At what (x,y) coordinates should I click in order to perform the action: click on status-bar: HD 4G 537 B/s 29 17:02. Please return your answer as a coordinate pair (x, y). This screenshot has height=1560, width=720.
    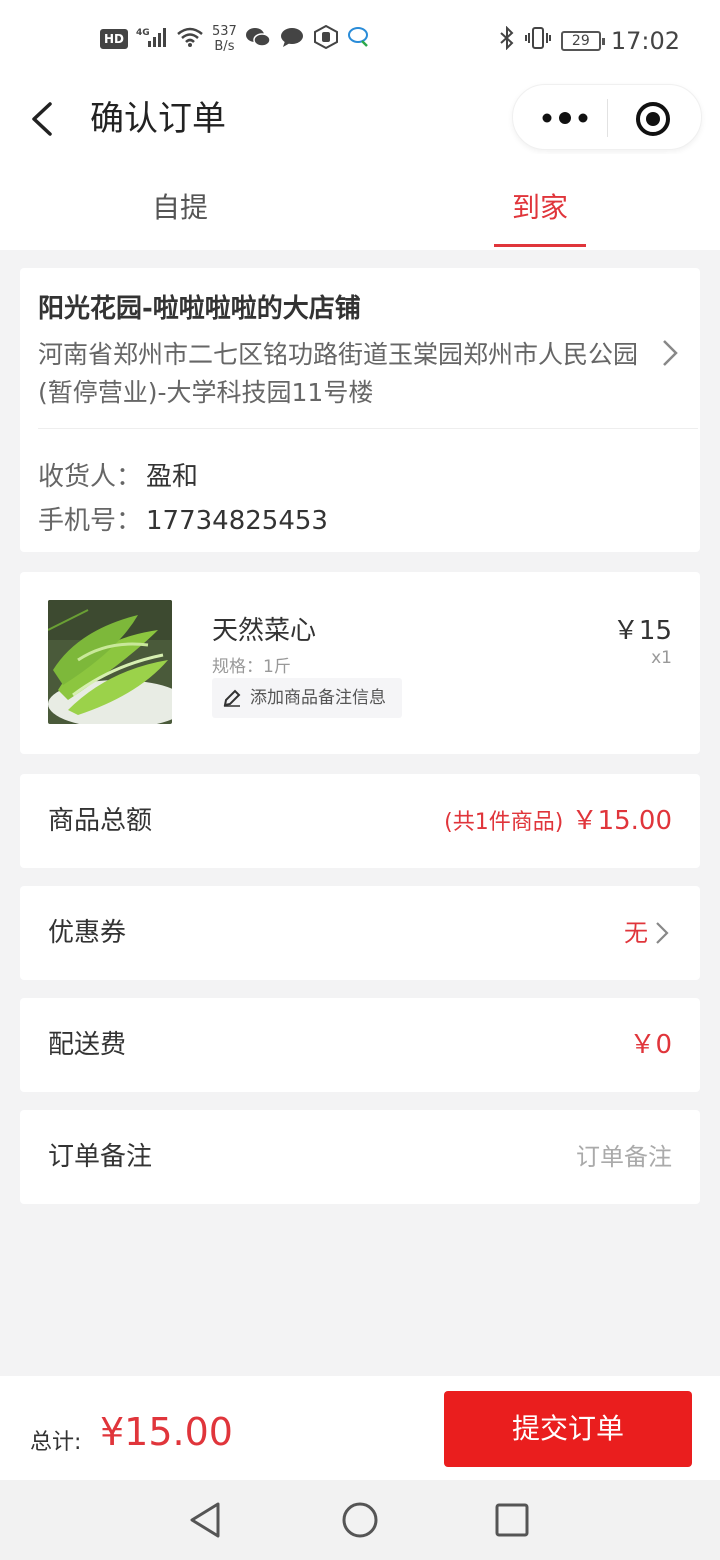
    Looking at the image, I should click on (360, 42).